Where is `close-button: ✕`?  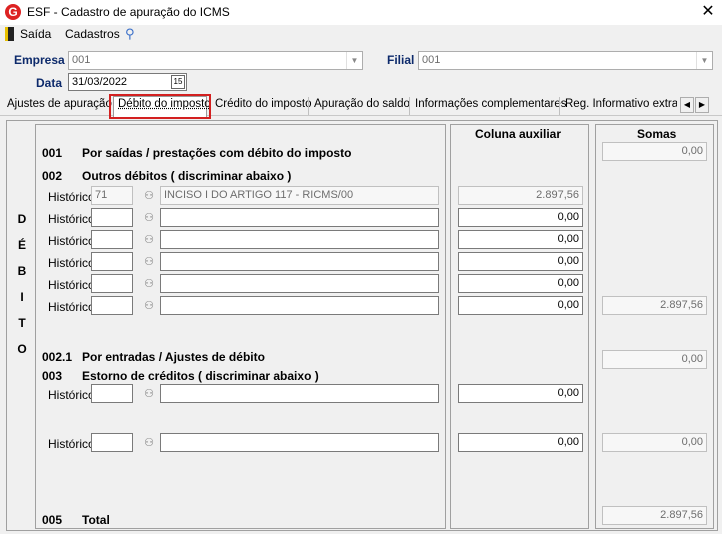 close-button: ✕ is located at coordinates (708, 12).